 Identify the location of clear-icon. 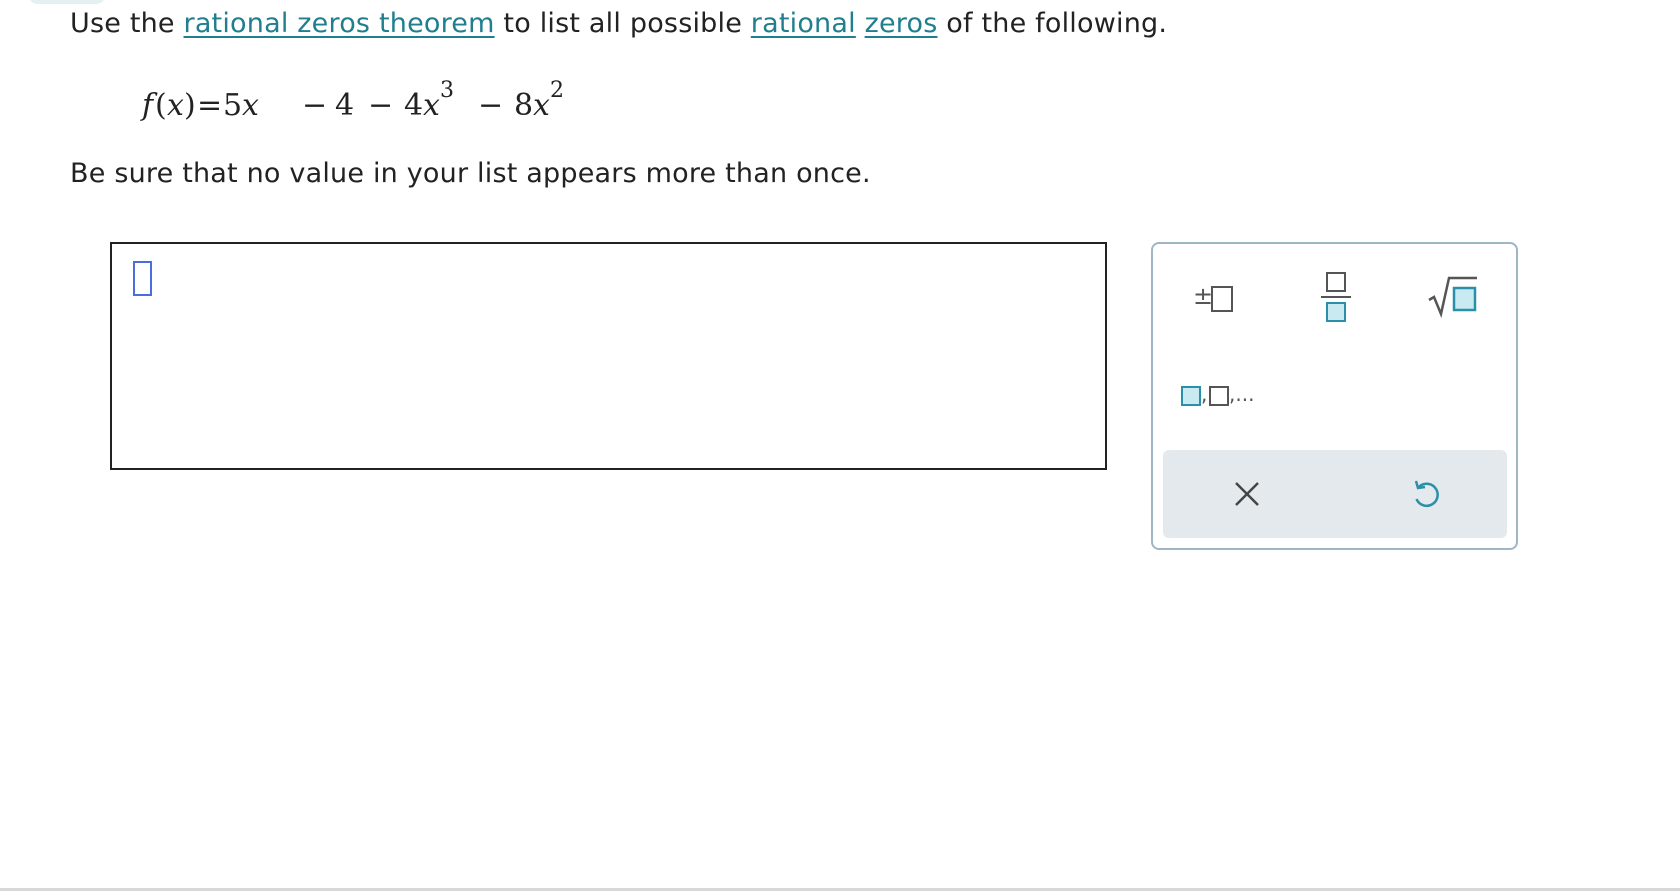
(1247, 494).